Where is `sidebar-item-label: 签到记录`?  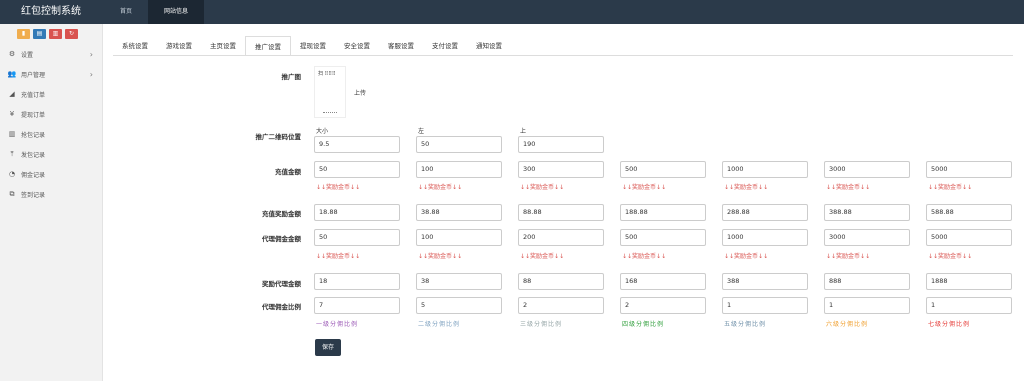
sidebar-item-label: 签到记录 is located at coordinates (33, 195).